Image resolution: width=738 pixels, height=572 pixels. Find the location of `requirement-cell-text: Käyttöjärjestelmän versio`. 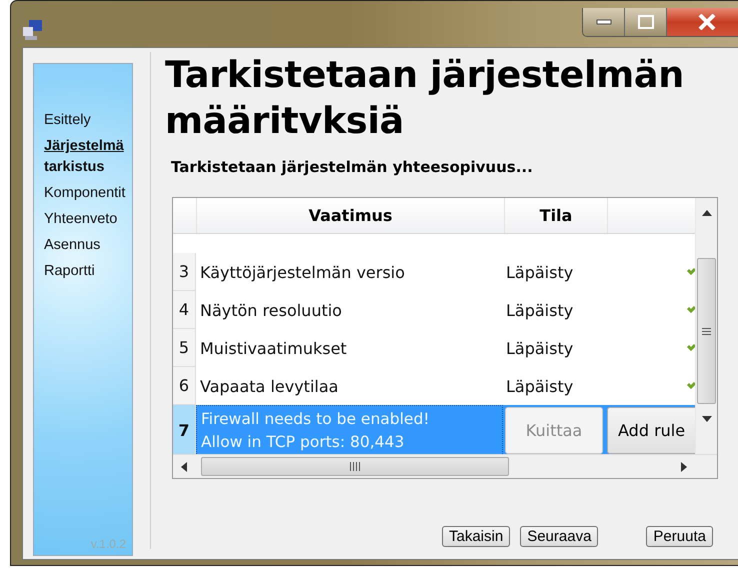

requirement-cell-text: Käyttöjärjestelmän versio is located at coordinates (302, 273).